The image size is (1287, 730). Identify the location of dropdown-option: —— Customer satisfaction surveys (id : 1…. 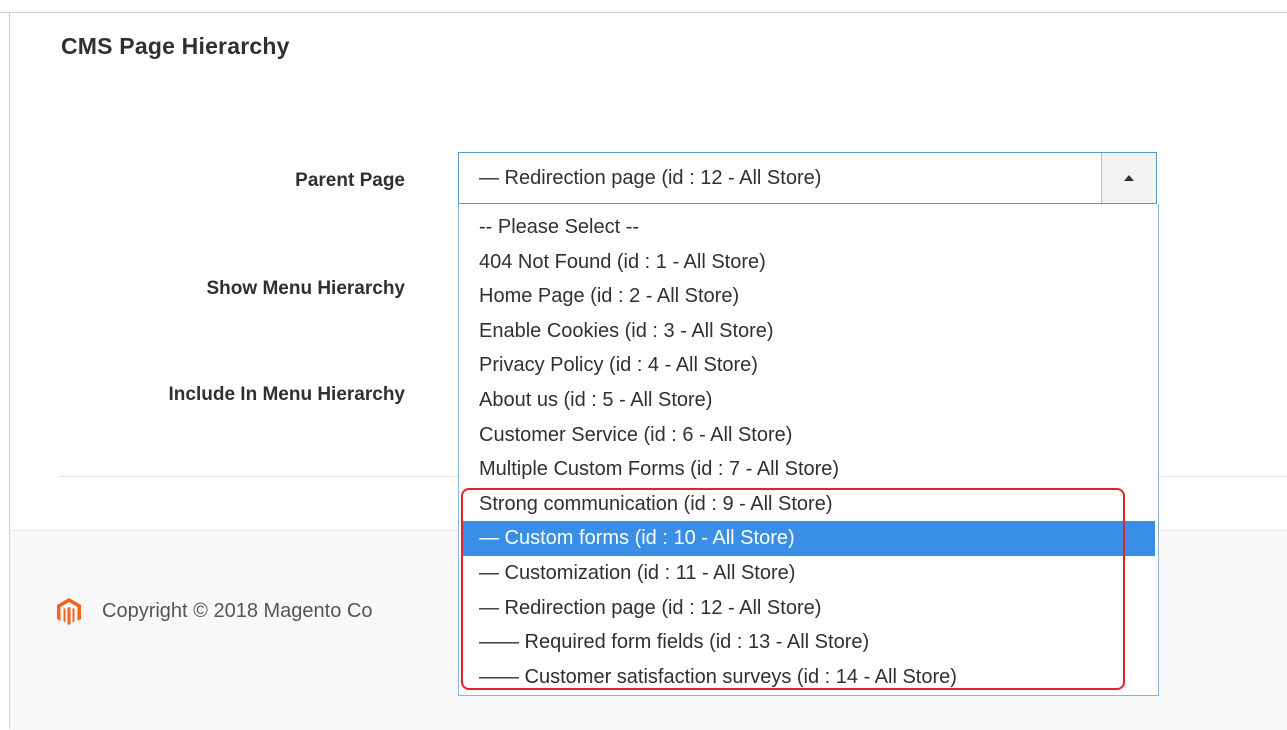
(808, 677).